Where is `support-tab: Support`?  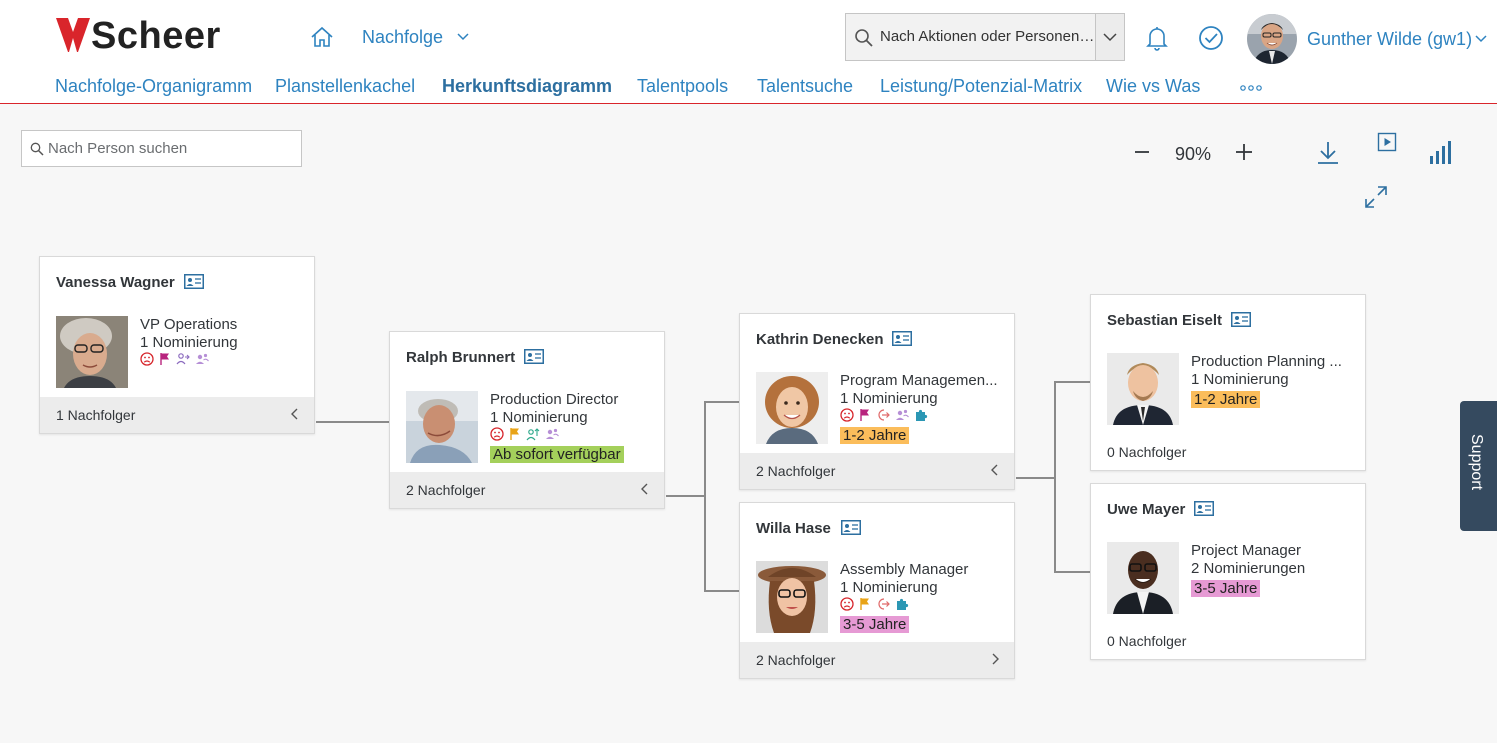
support-tab: Support is located at coordinates (1478, 466).